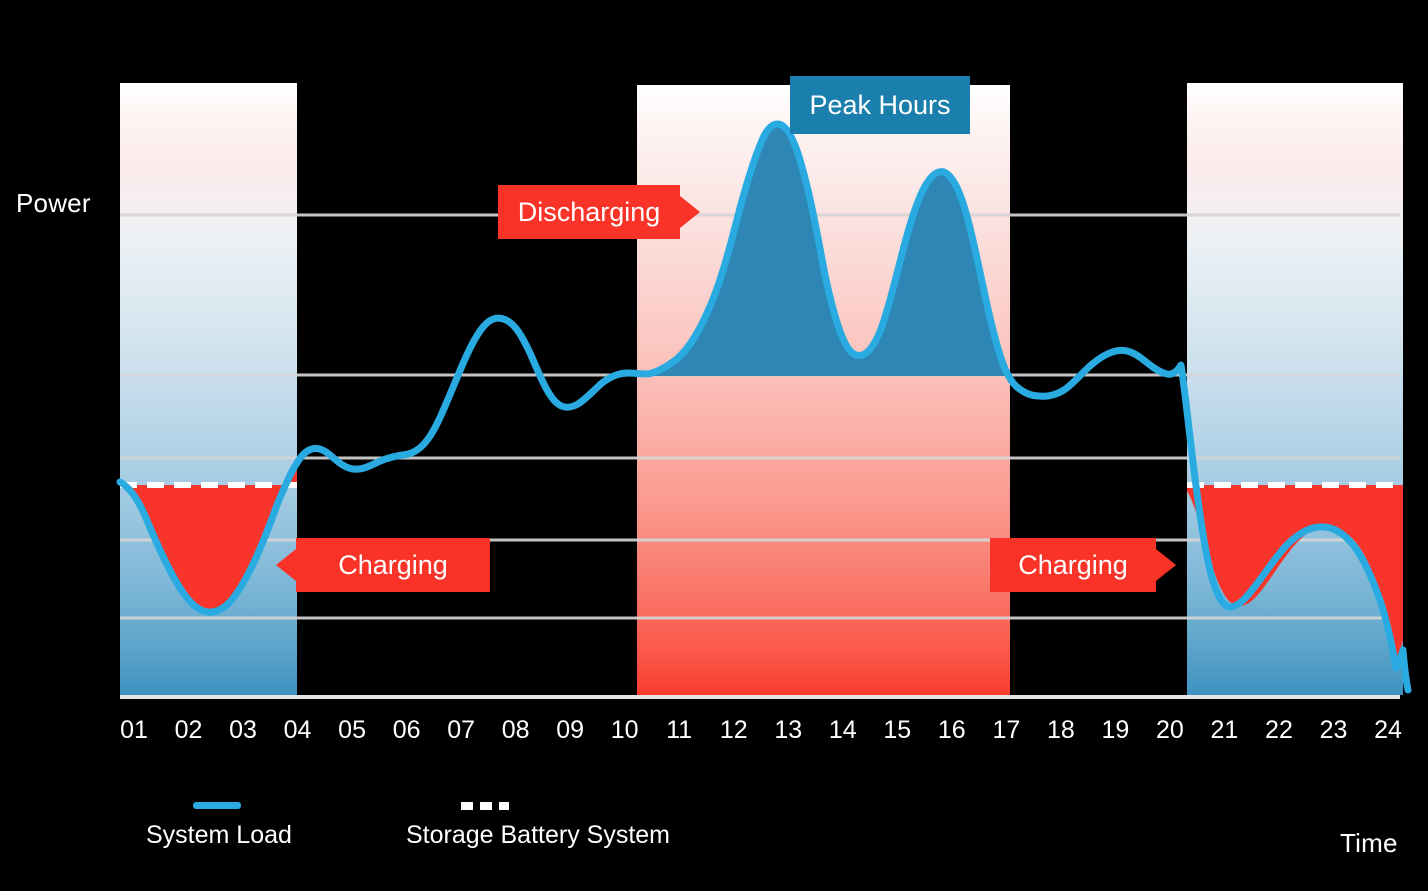  I want to click on x-tick-label: 06, so click(406, 730).